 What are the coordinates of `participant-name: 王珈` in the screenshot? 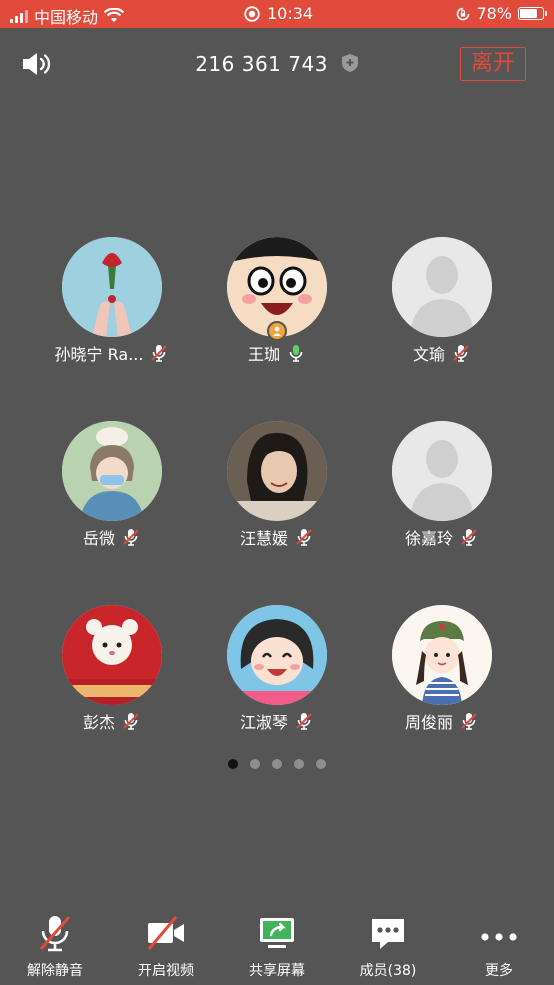 It's located at (263, 354).